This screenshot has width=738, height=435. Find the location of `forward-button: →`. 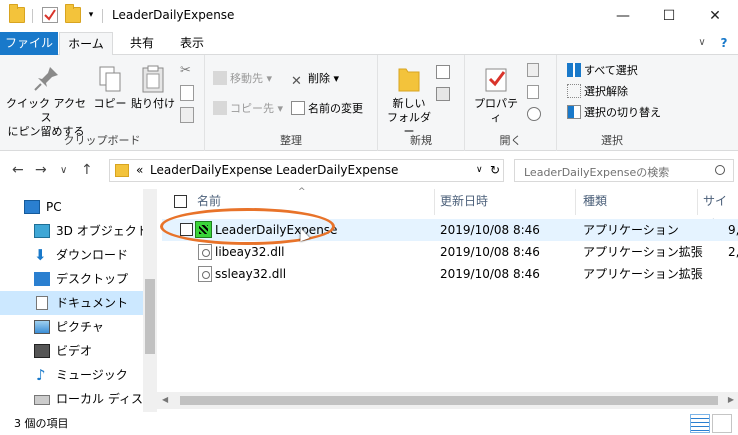

forward-button: → is located at coordinates (41, 170).